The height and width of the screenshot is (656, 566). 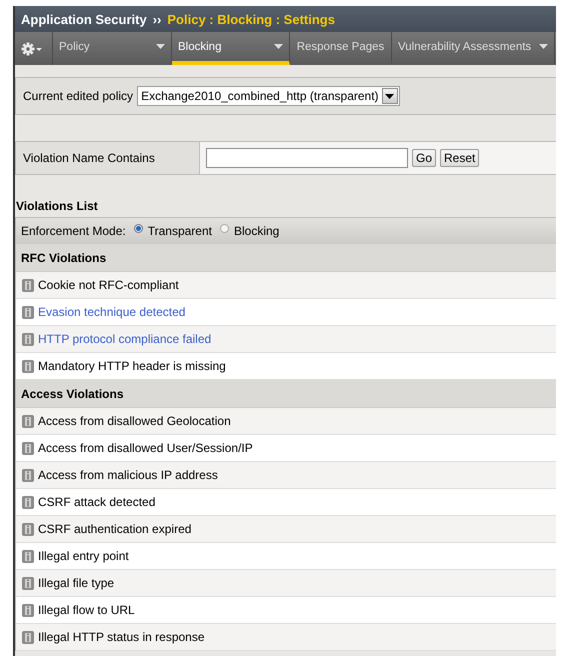 I want to click on tab: Blocking, so click(x=231, y=48).